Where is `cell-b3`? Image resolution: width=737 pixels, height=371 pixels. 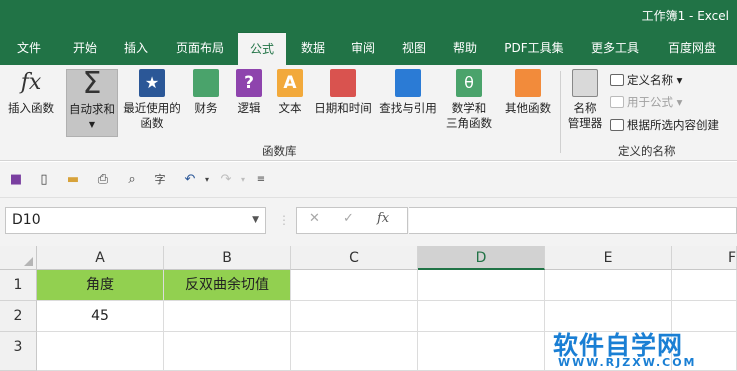
cell-b3 is located at coordinates (227, 351).